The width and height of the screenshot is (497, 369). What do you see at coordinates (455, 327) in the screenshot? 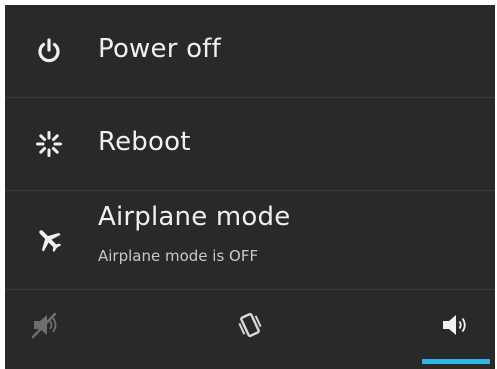
I see `speaker-on-icon` at bounding box center [455, 327].